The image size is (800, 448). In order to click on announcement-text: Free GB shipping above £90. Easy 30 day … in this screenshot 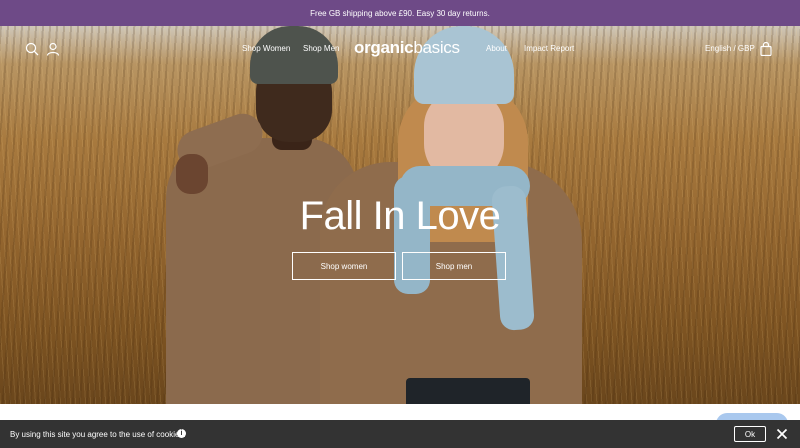, I will do `click(400, 13)`.